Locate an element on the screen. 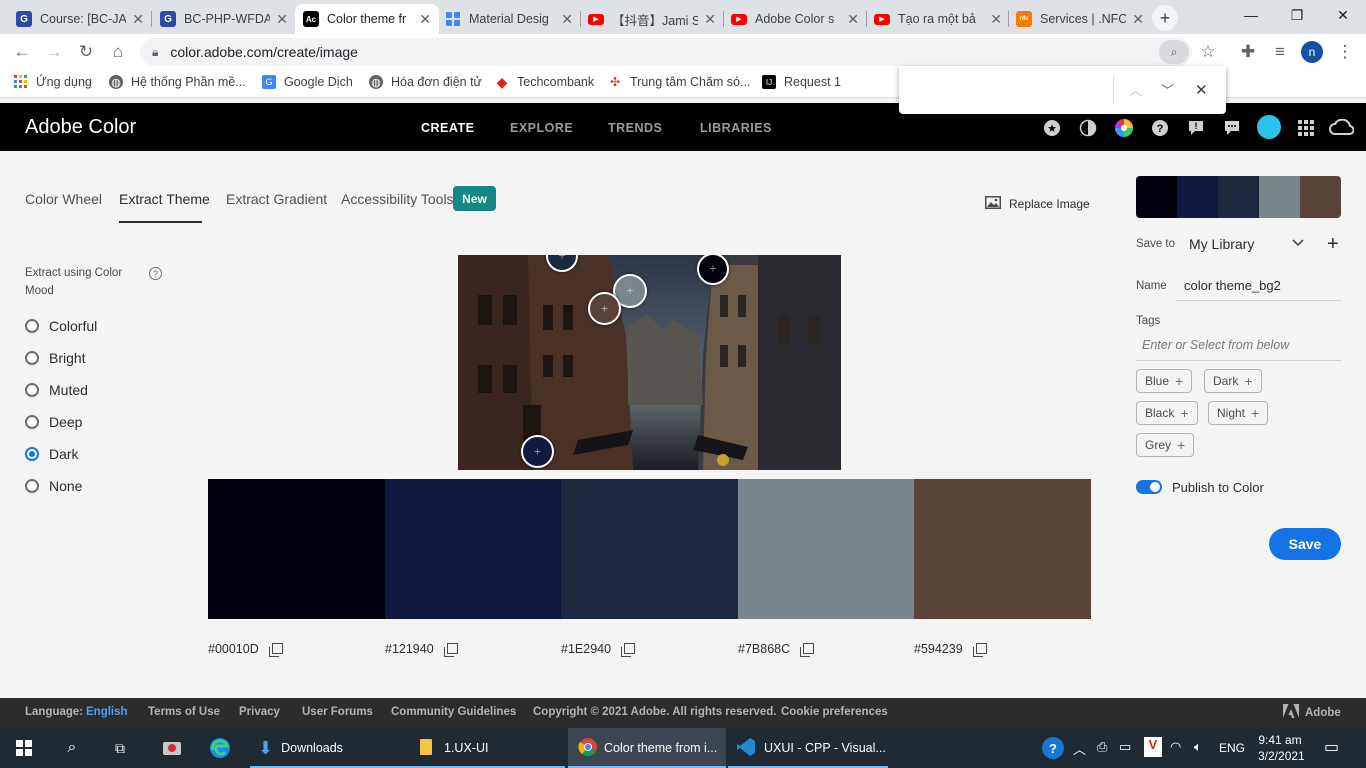  mood-deep: Deep is located at coordinates (53, 422).